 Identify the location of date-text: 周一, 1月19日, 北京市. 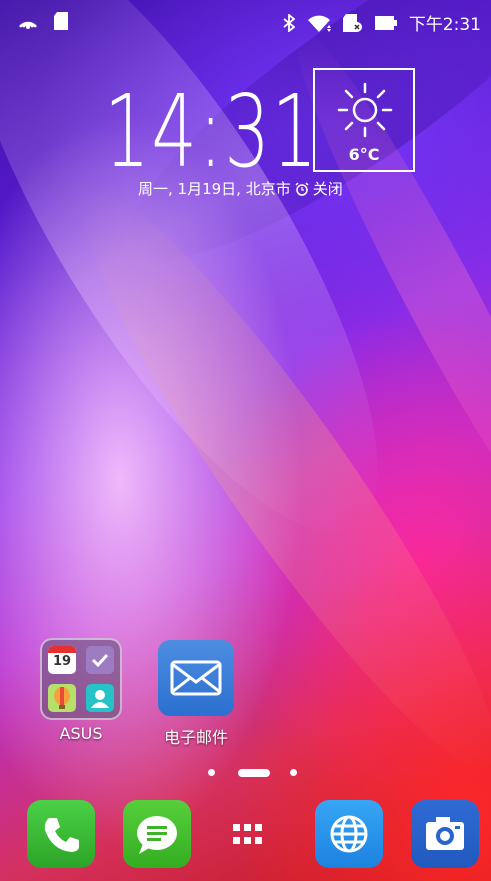
(214, 189).